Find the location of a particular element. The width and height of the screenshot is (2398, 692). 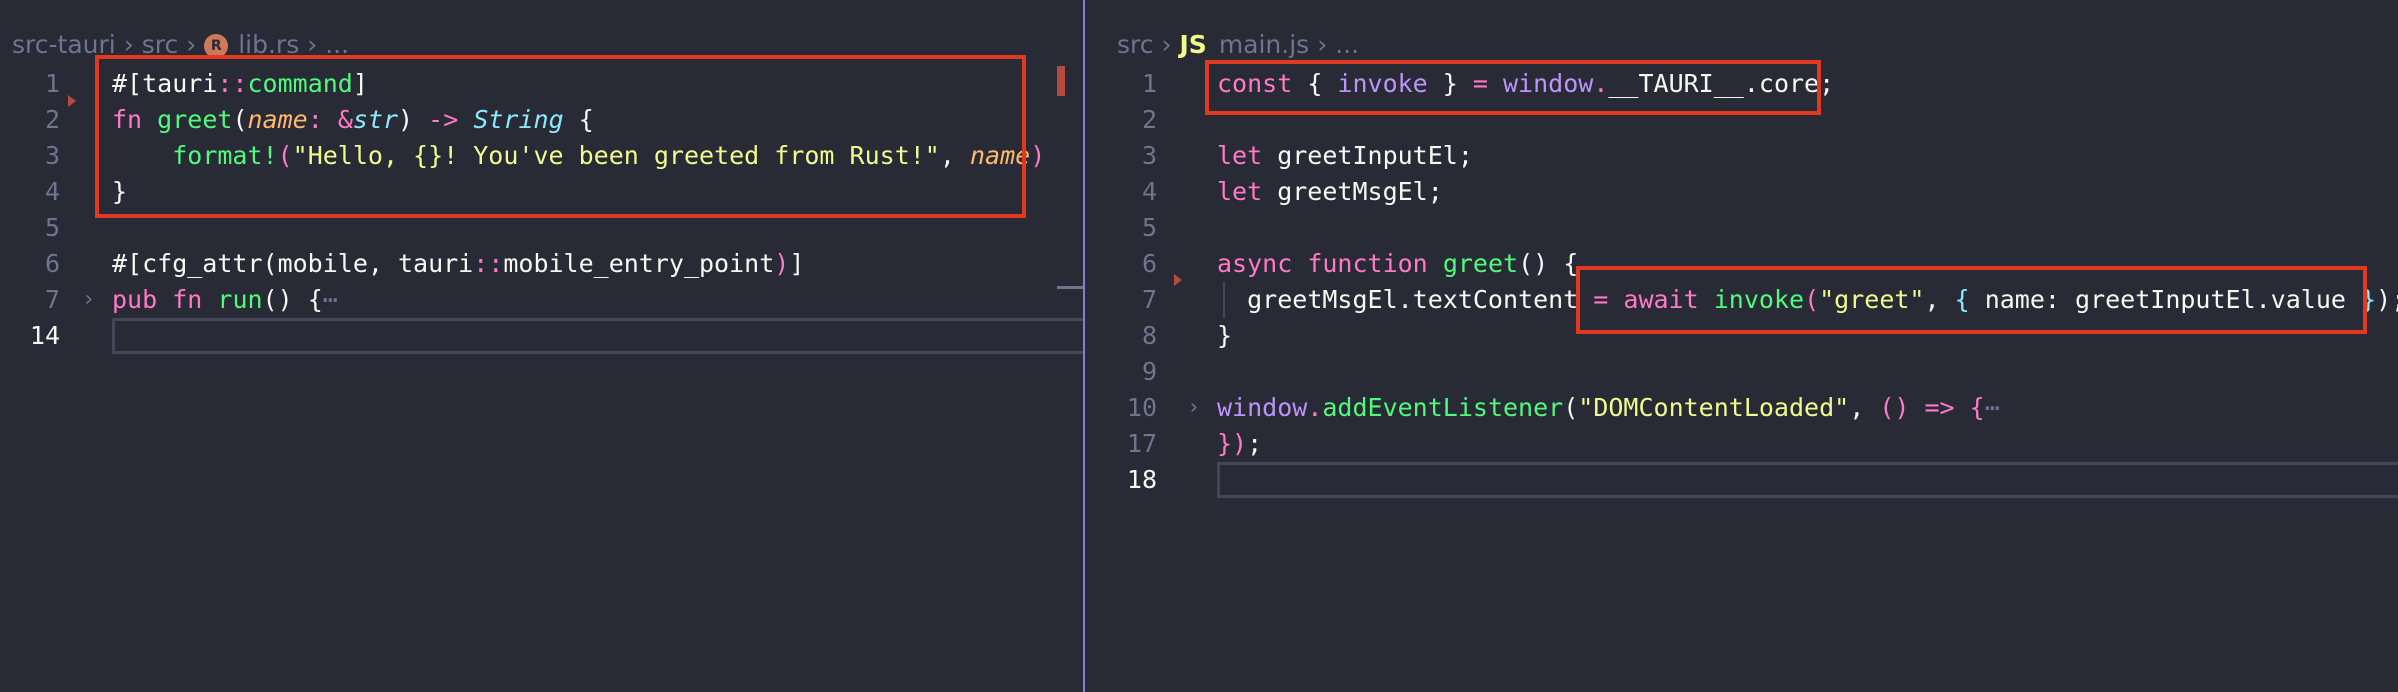

line-number: 17 is located at coordinates (1141, 443).